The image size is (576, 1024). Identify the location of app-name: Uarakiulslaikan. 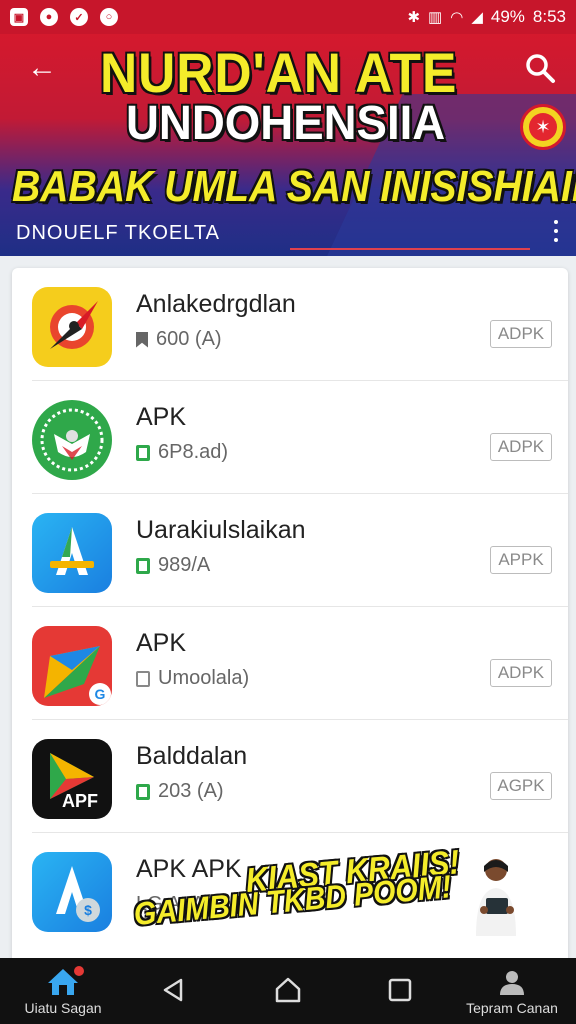
(221, 530).